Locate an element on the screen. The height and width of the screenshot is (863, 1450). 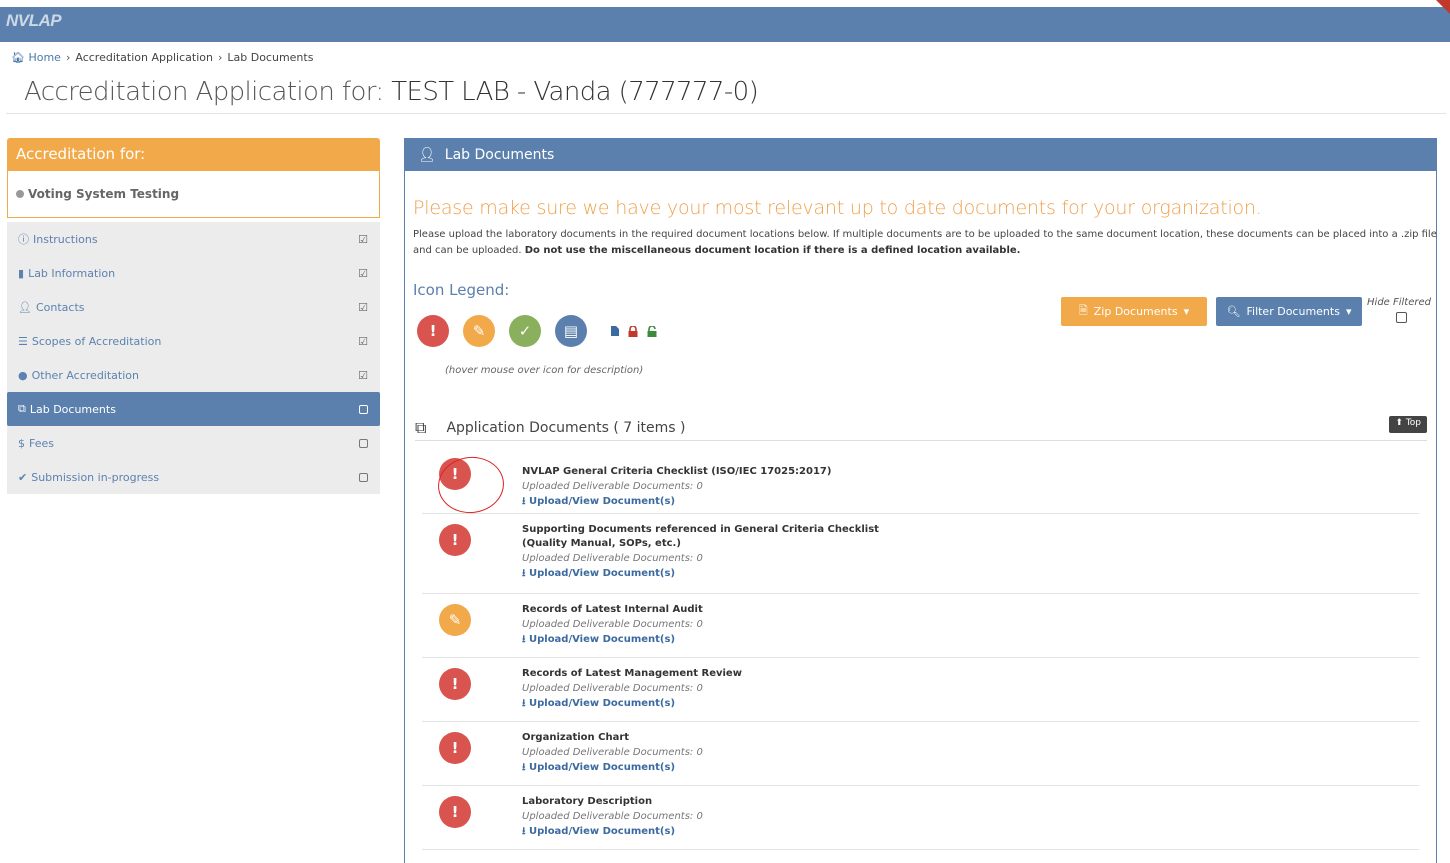
sidebar-item-scopes: ☰ Scopes of Accreditation ☑ is located at coordinates (193, 341).